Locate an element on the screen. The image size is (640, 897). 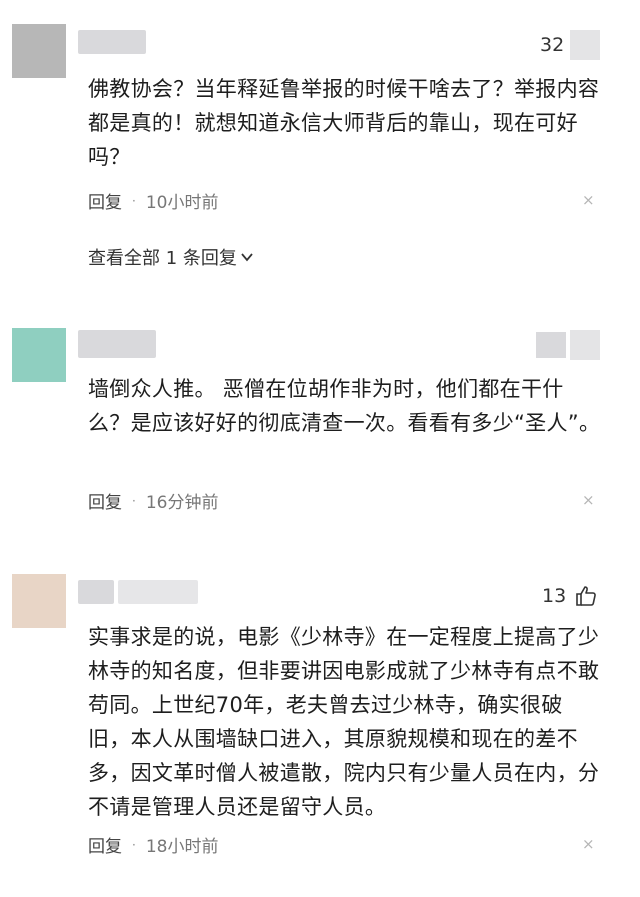
comment-meta: 回复 · 16分钟前 is located at coordinates (153, 500).